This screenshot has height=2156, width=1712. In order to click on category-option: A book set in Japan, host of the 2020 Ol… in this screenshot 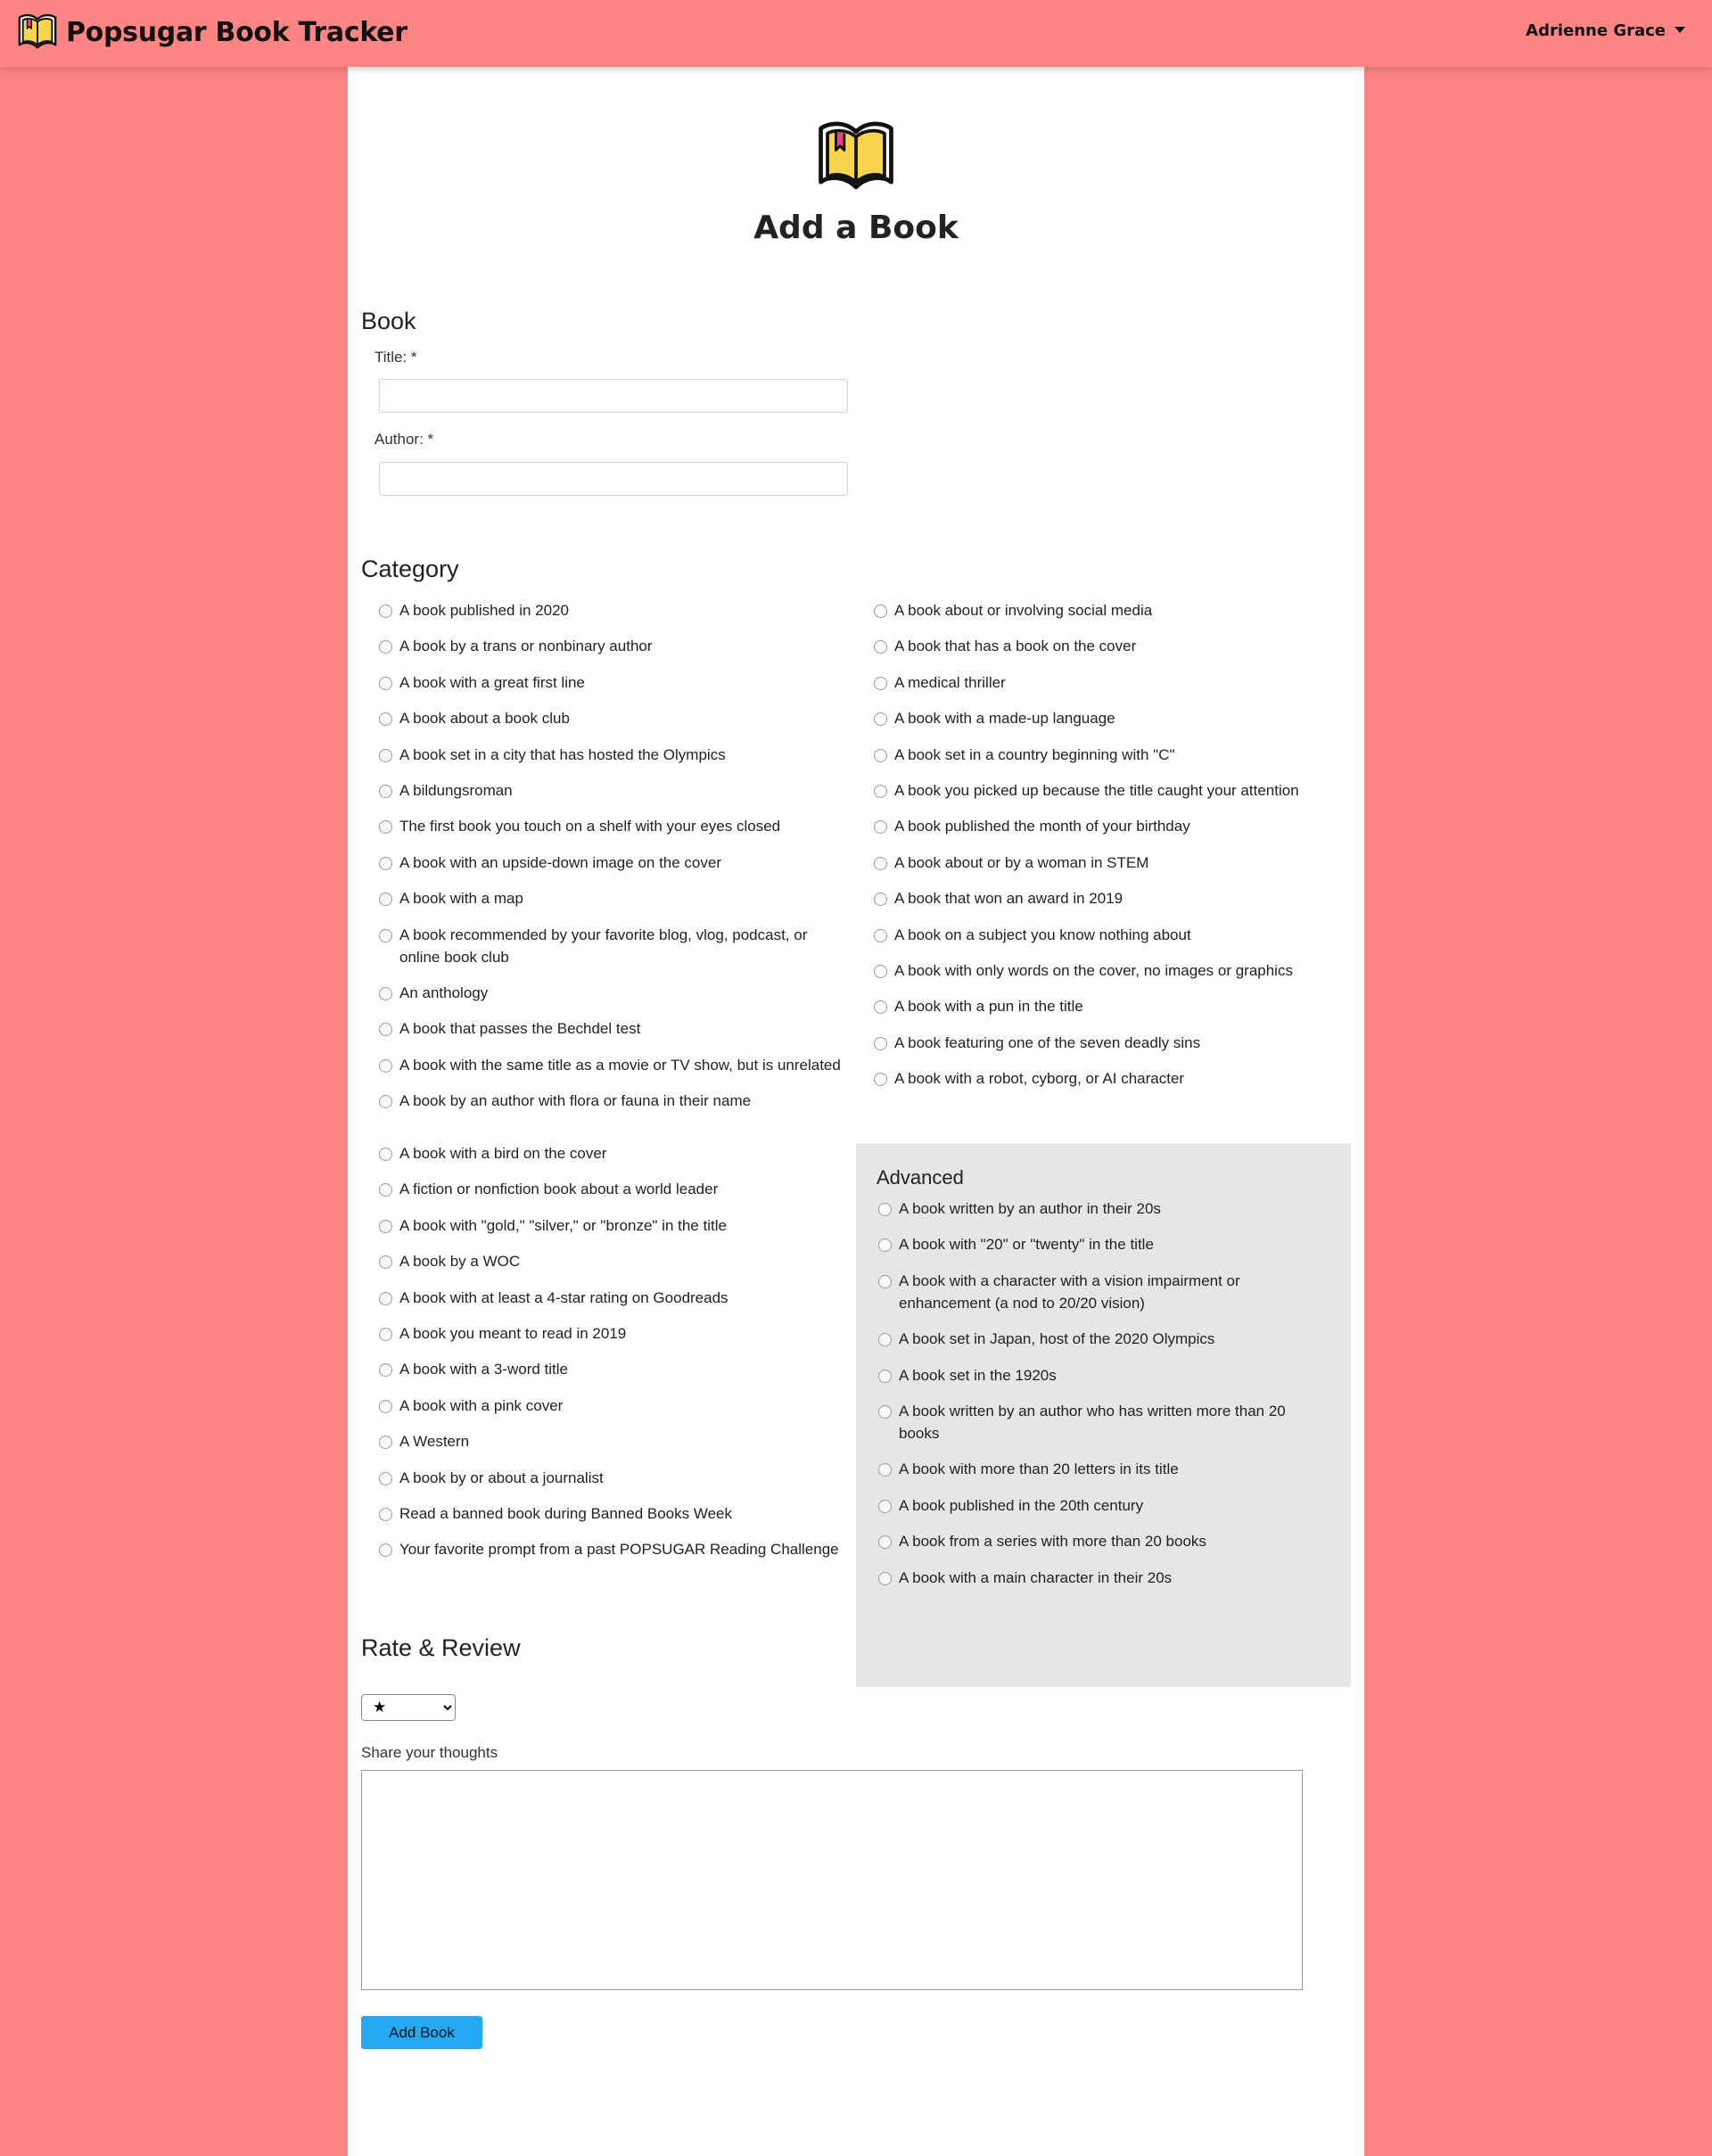, I will do `click(1101, 1339)`.